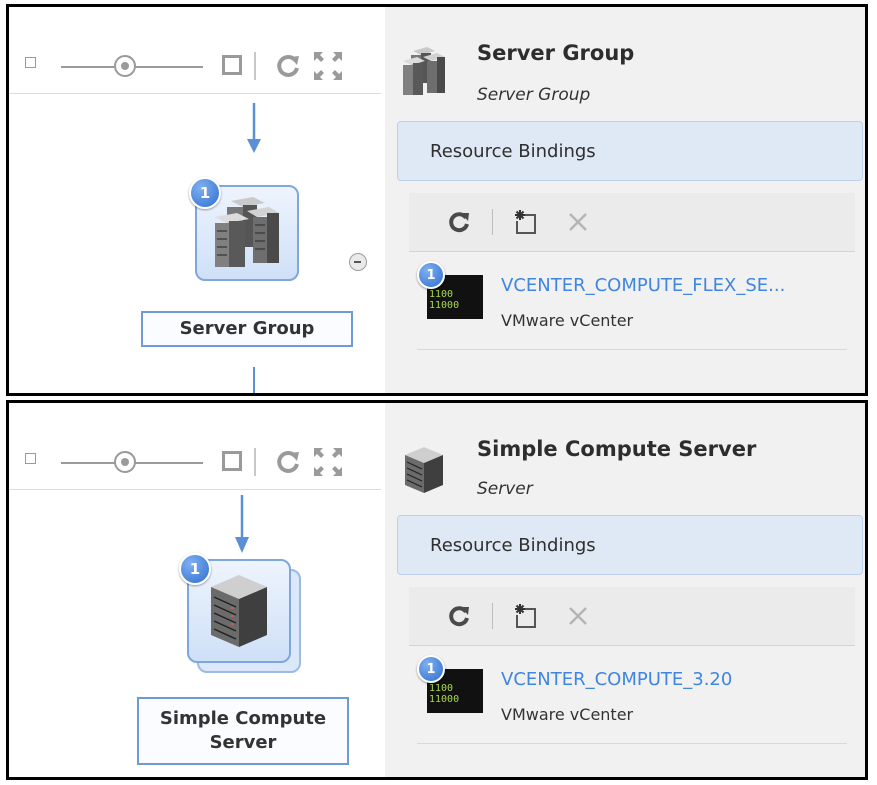 This screenshot has height=785, width=877. Describe the element at coordinates (243, 731) in the screenshot. I see `node-label: Simple Compute Server` at that location.